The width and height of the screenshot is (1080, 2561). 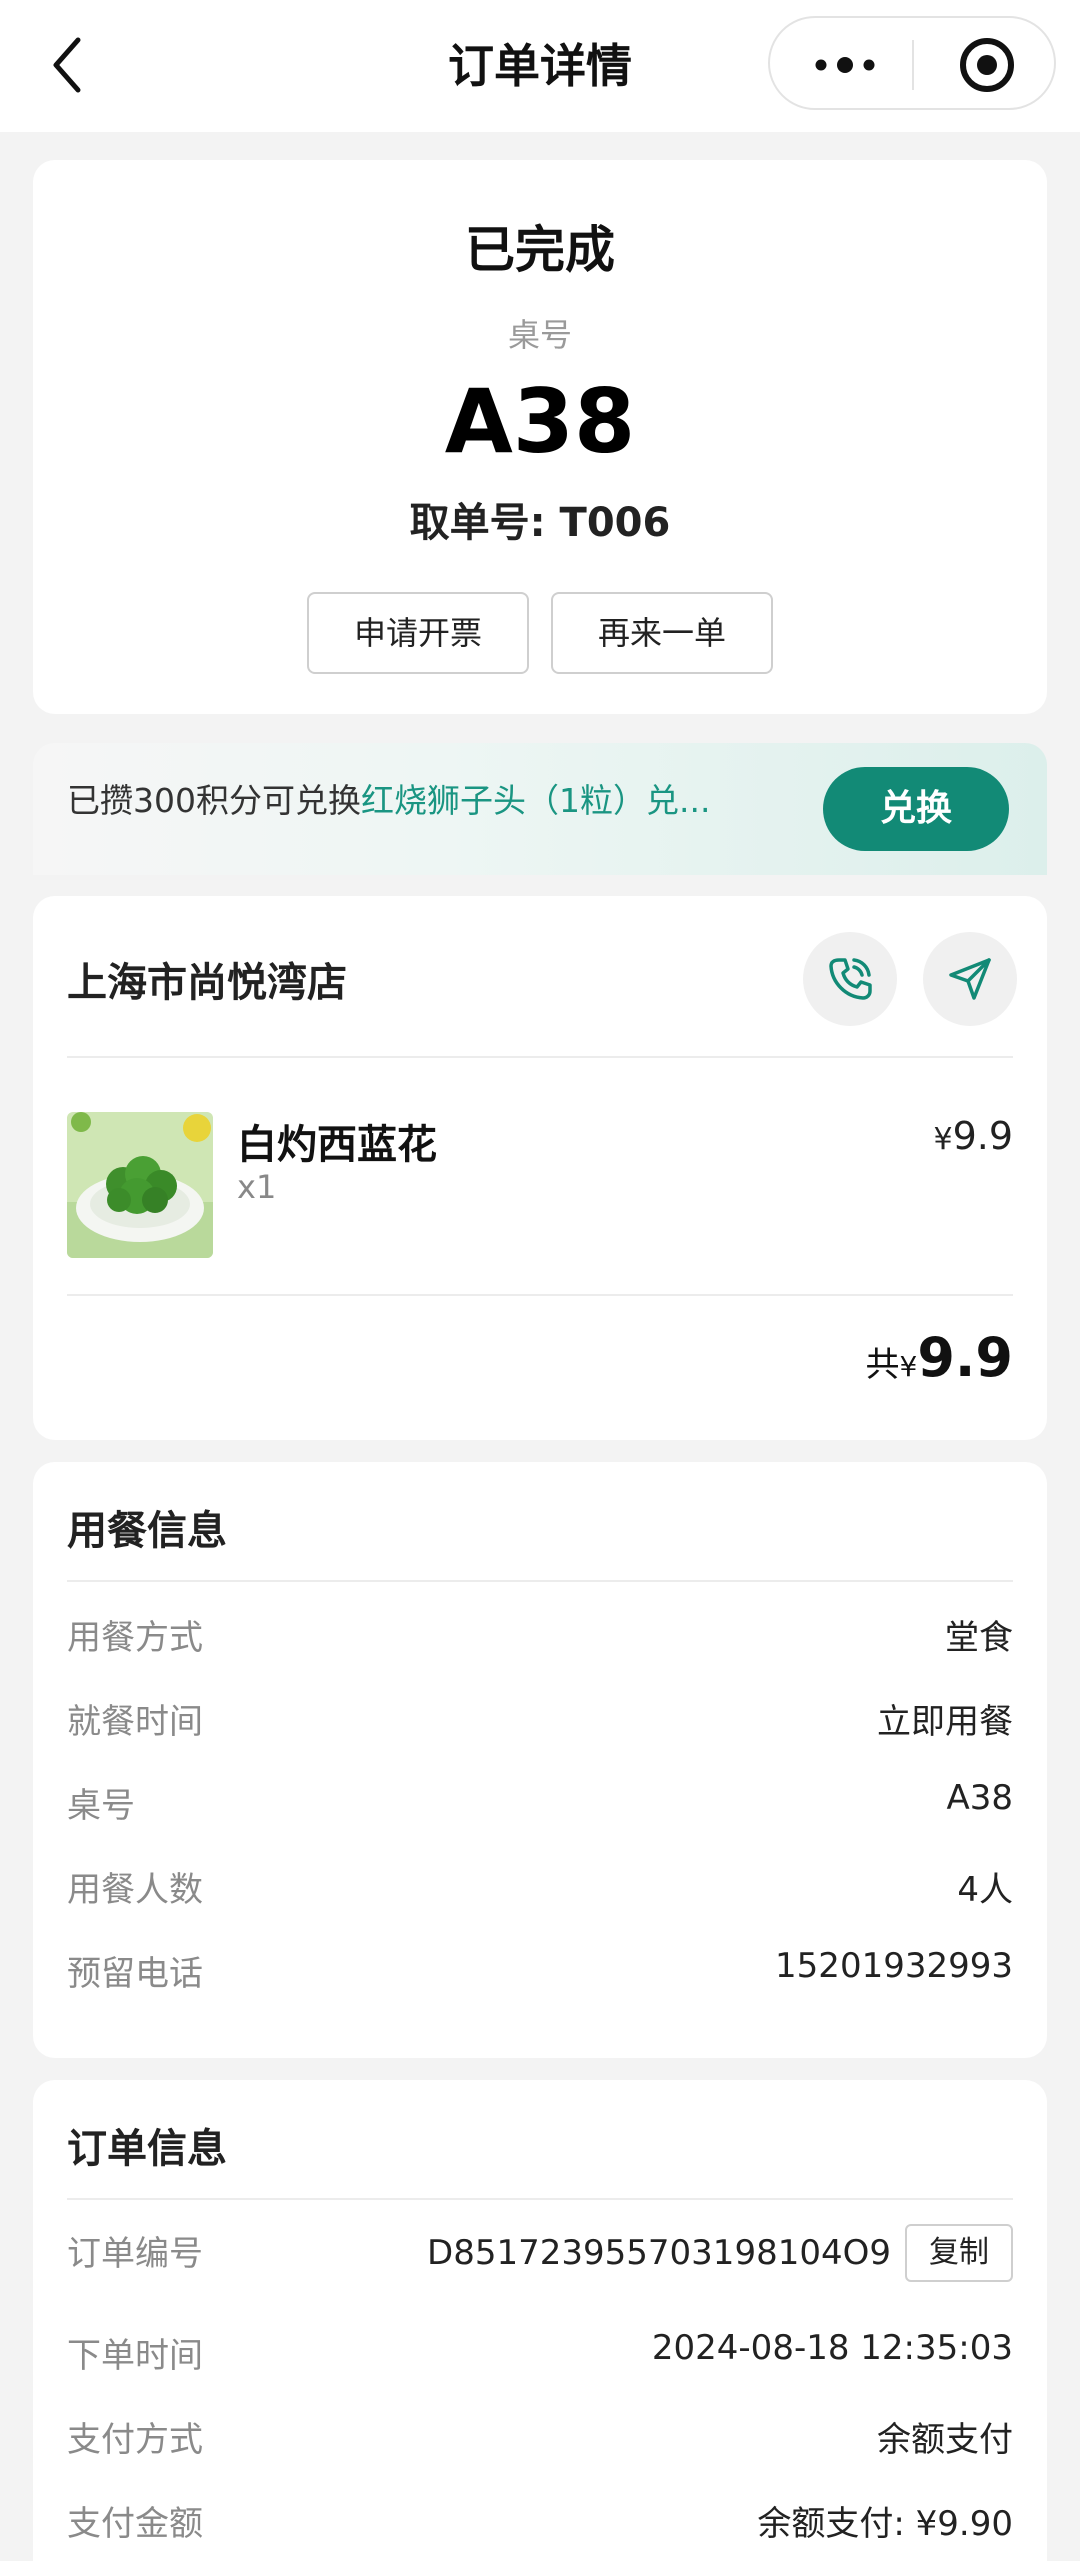 What do you see at coordinates (540, 1635) in the screenshot?
I see `info-row: 用餐方式 堂食` at bounding box center [540, 1635].